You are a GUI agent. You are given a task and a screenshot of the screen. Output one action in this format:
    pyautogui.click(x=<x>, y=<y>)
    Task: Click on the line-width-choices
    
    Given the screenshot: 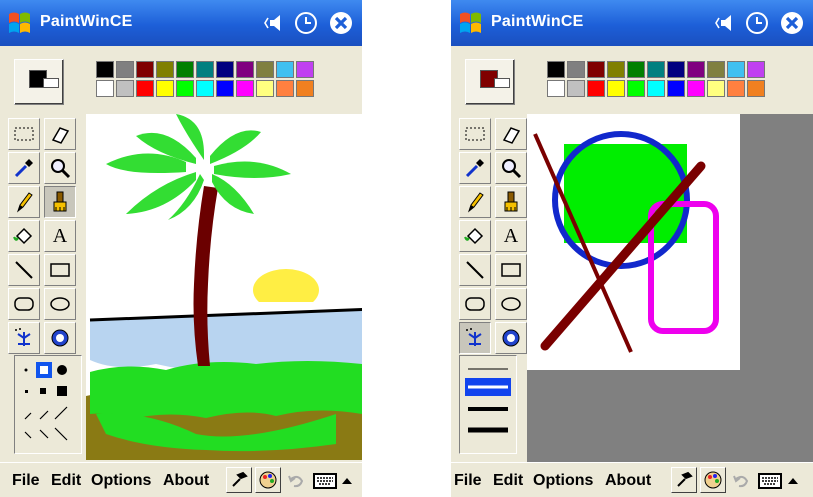 What is the action you would take?
    pyautogui.click(x=488, y=404)
    